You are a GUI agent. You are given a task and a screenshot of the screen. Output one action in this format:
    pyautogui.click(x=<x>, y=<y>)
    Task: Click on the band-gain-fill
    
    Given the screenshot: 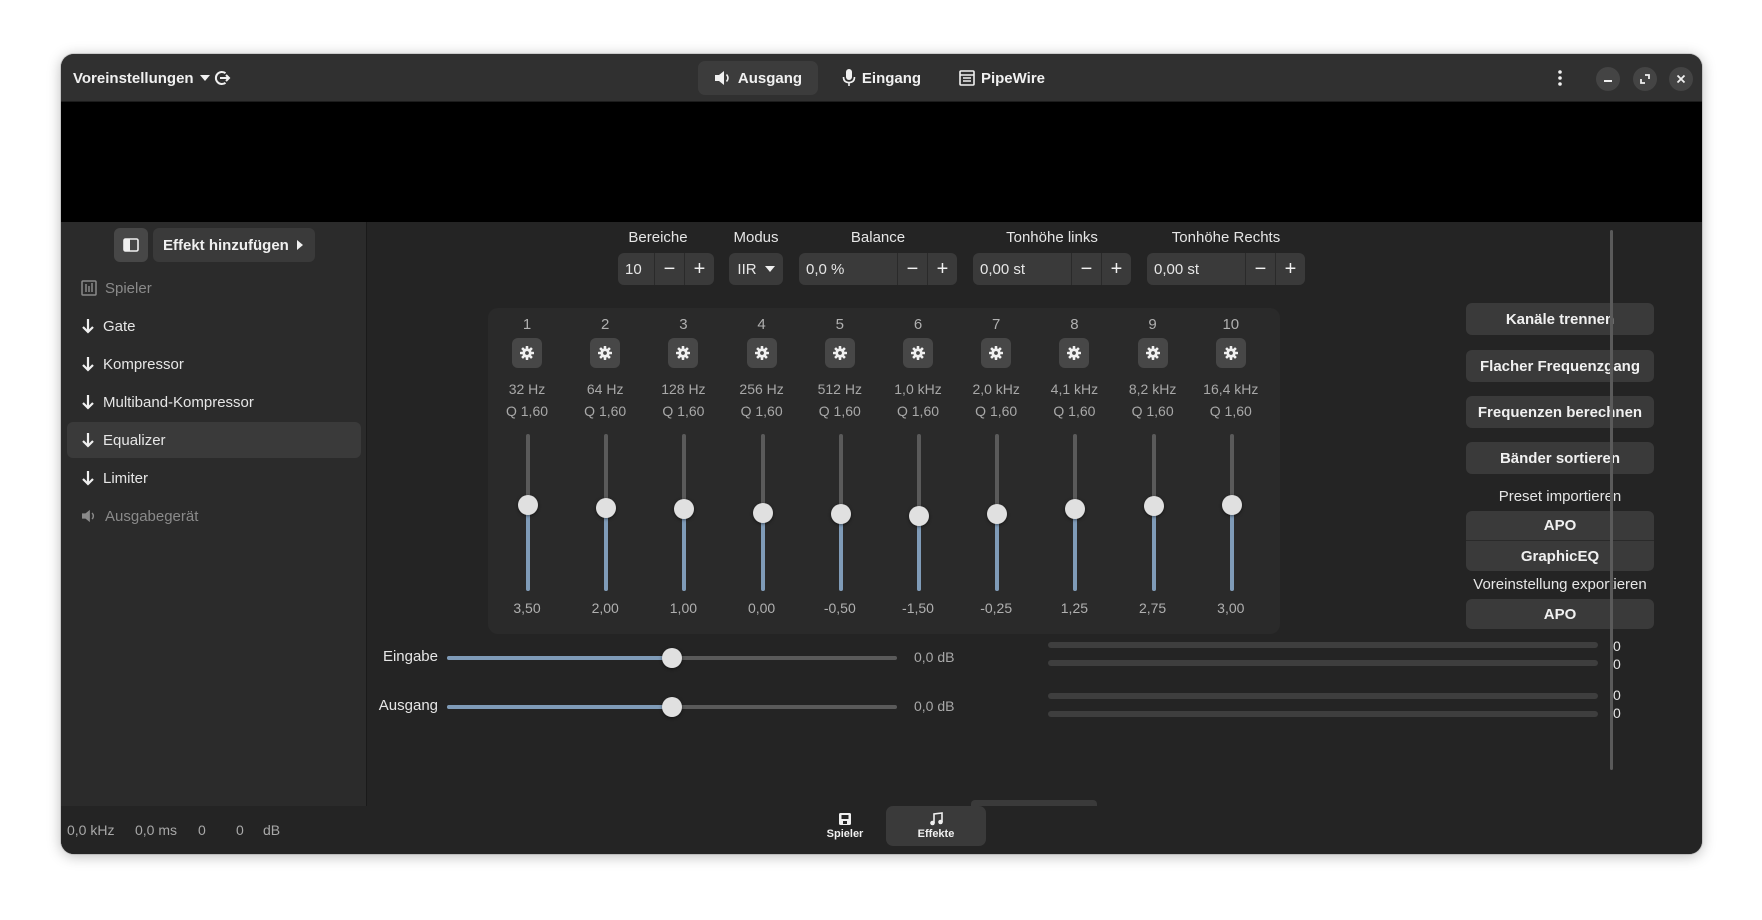 What is the action you would take?
    pyautogui.click(x=762, y=551)
    